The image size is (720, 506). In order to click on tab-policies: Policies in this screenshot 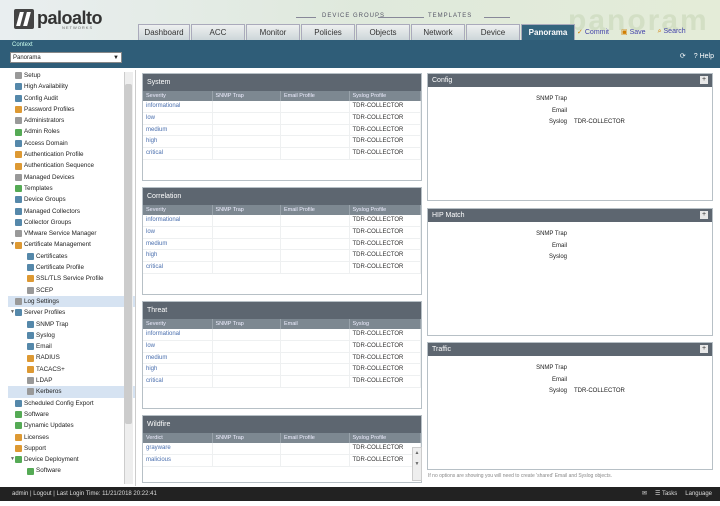, I will do `click(328, 32)`.